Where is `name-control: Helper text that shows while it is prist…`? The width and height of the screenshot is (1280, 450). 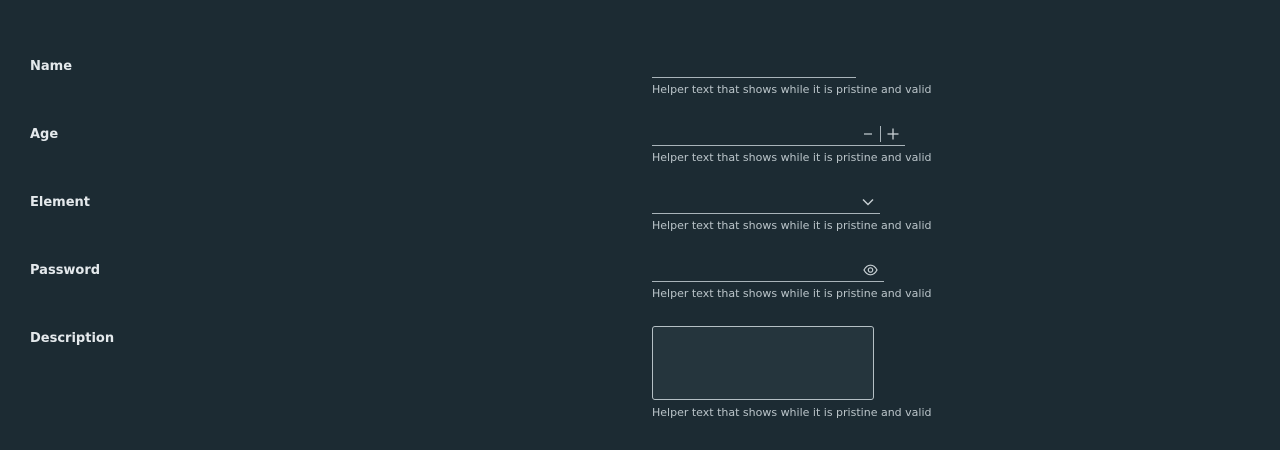 name-control: Helper text that shows while it is prist… is located at coordinates (792, 75).